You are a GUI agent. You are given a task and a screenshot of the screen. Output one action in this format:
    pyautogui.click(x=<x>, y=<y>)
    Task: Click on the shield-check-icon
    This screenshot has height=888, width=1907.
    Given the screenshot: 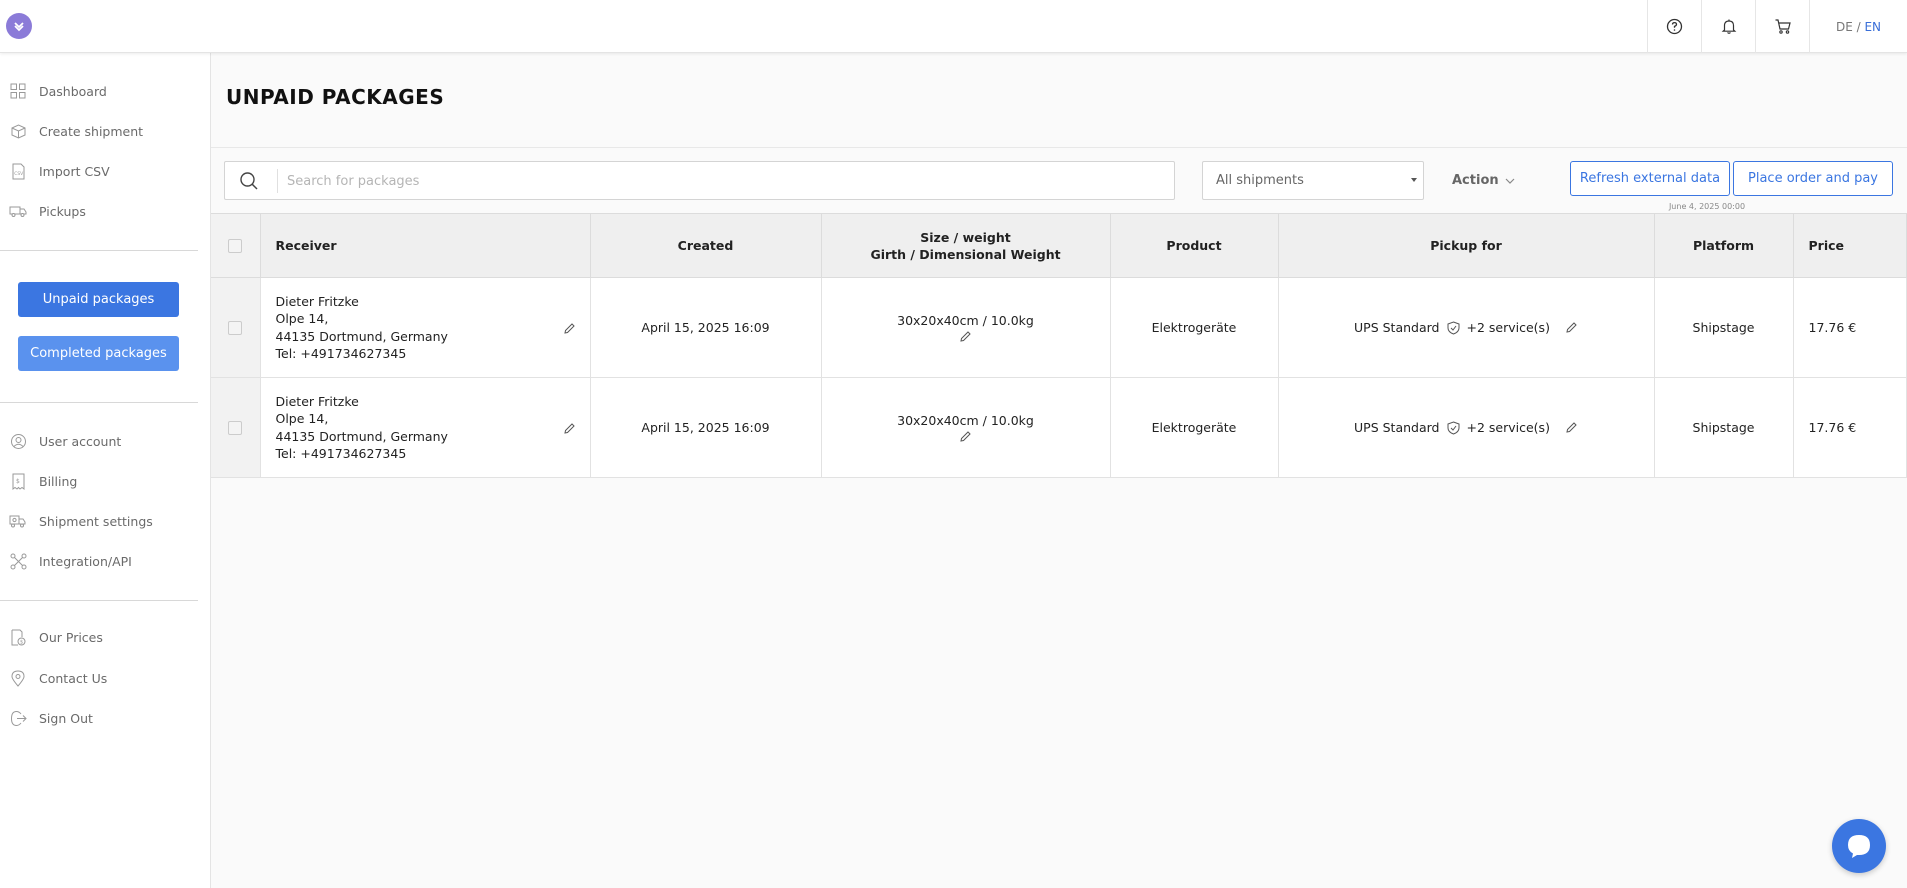 What is the action you would take?
    pyautogui.click(x=1453, y=327)
    